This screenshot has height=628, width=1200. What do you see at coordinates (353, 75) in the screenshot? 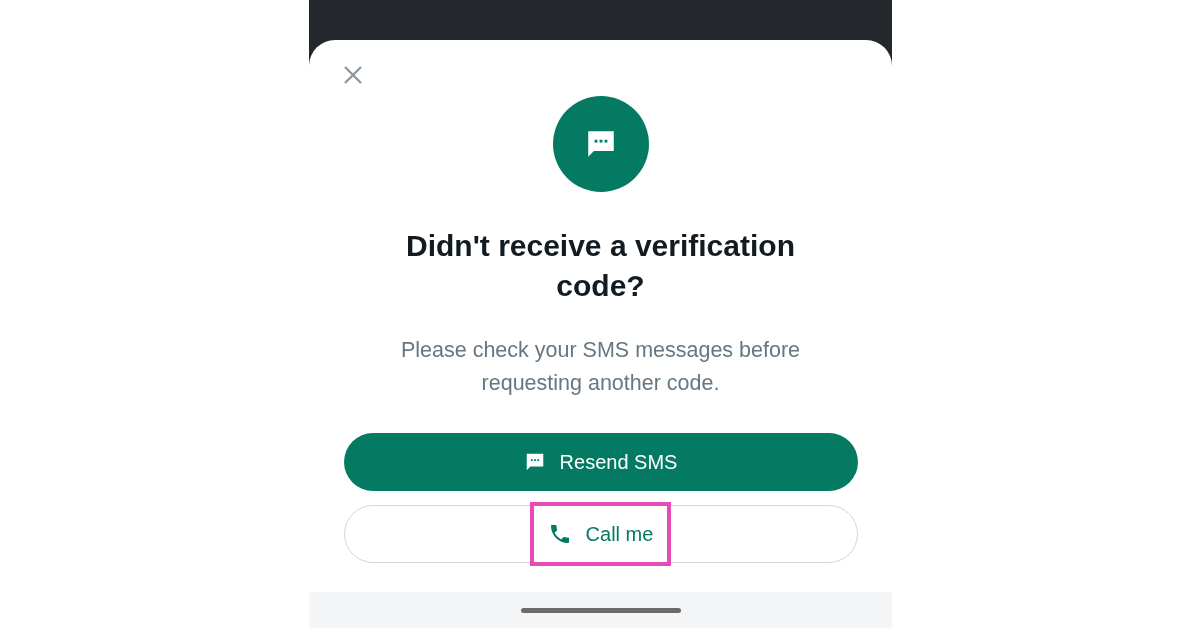
I see `close-icon` at bounding box center [353, 75].